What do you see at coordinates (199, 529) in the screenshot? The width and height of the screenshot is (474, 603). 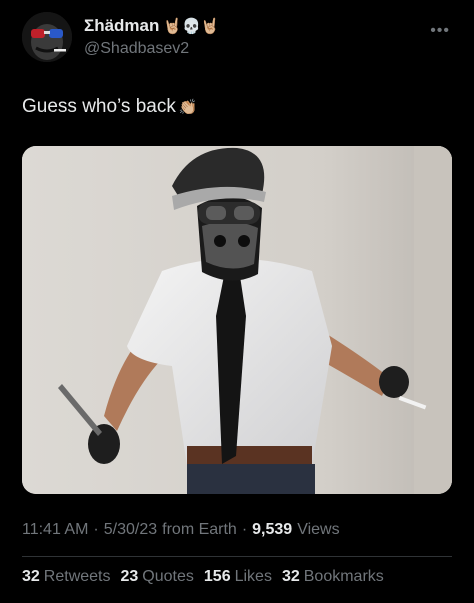 I see `tweet-source: from Earth` at bounding box center [199, 529].